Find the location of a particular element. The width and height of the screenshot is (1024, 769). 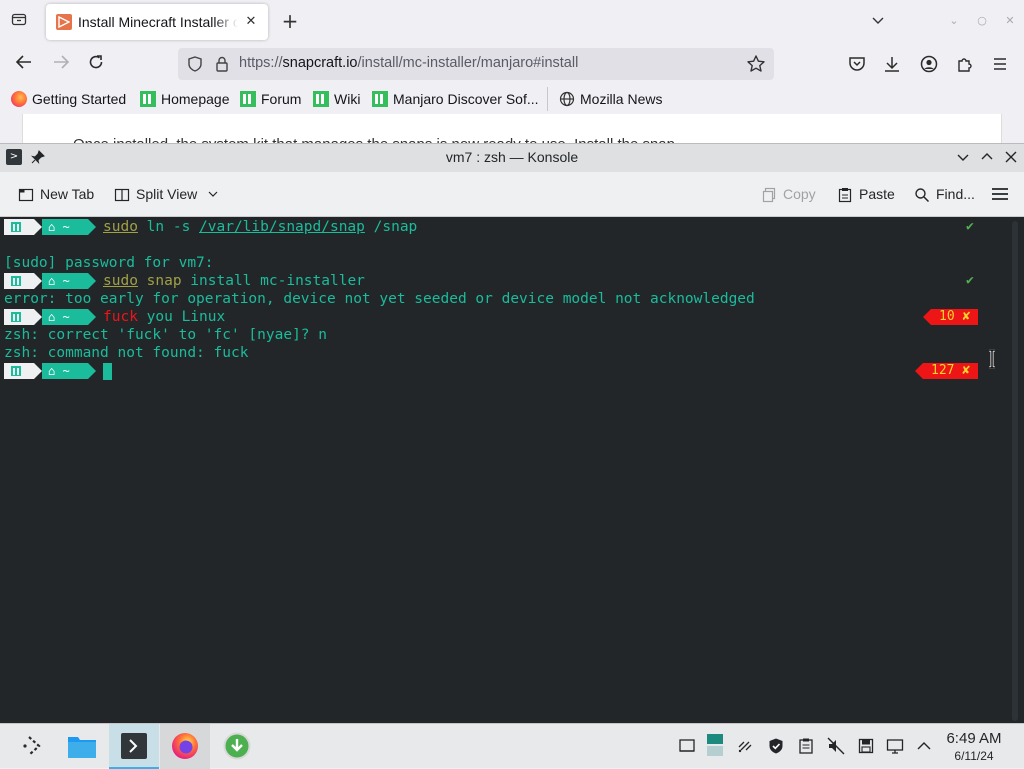

split-view-button: Split View is located at coordinates (169, 194).